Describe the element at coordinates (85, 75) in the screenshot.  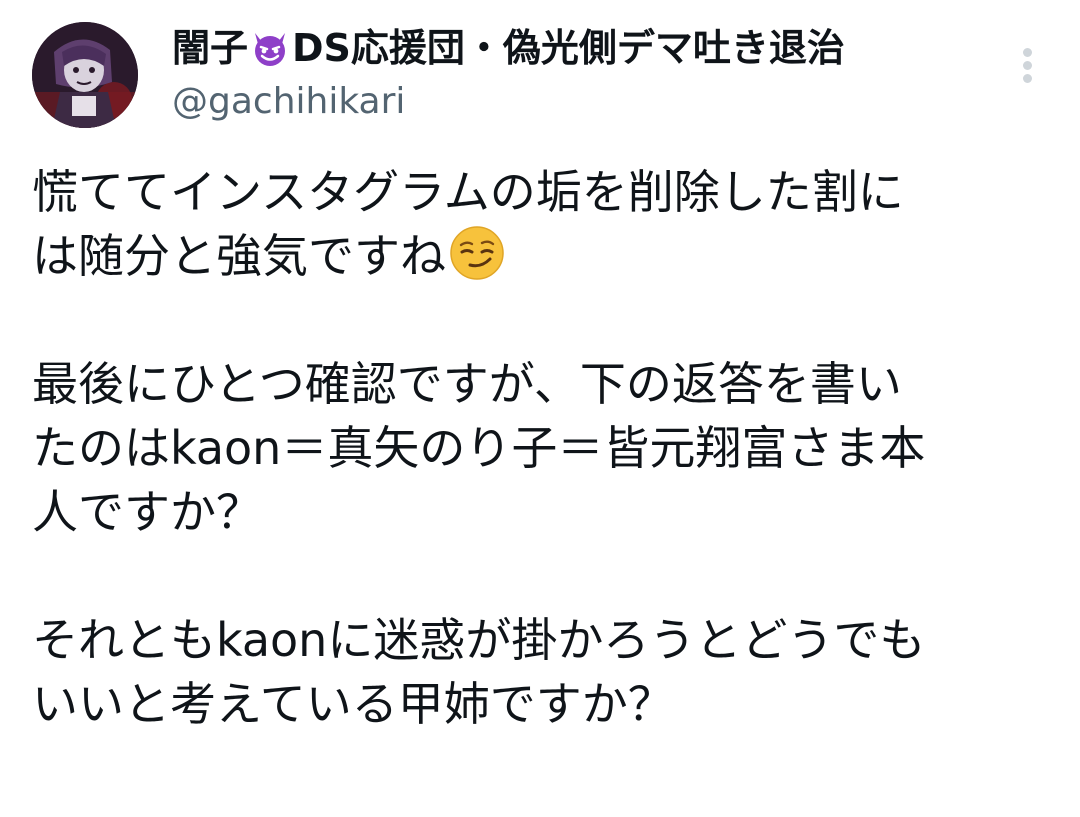
I see `avatar` at that location.